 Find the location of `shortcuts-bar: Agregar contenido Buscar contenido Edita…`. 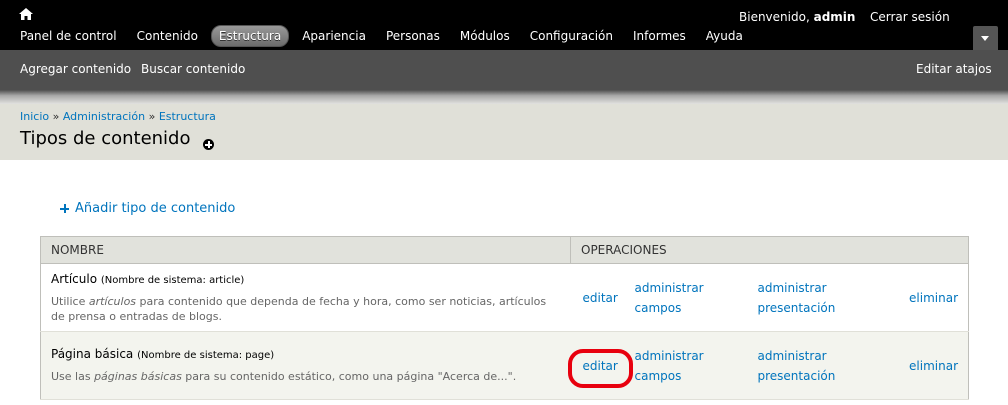

shortcuts-bar: Agregar contenido Buscar contenido Edita… is located at coordinates (504, 70).